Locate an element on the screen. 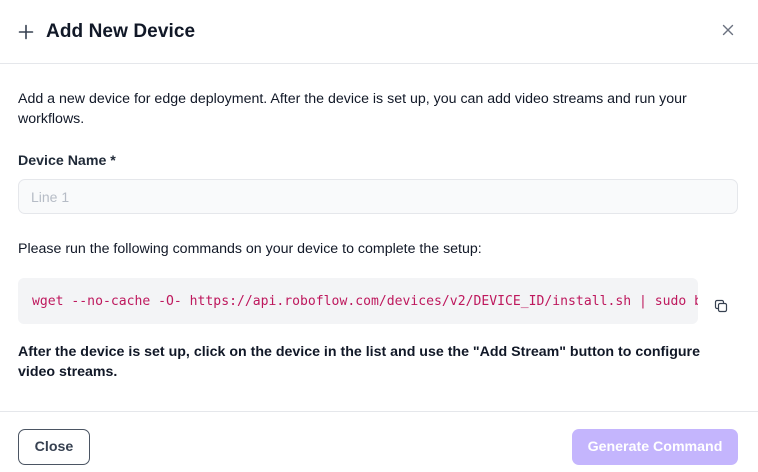 This screenshot has width=758, height=472. generate-command-button: Generate Command is located at coordinates (655, 447).